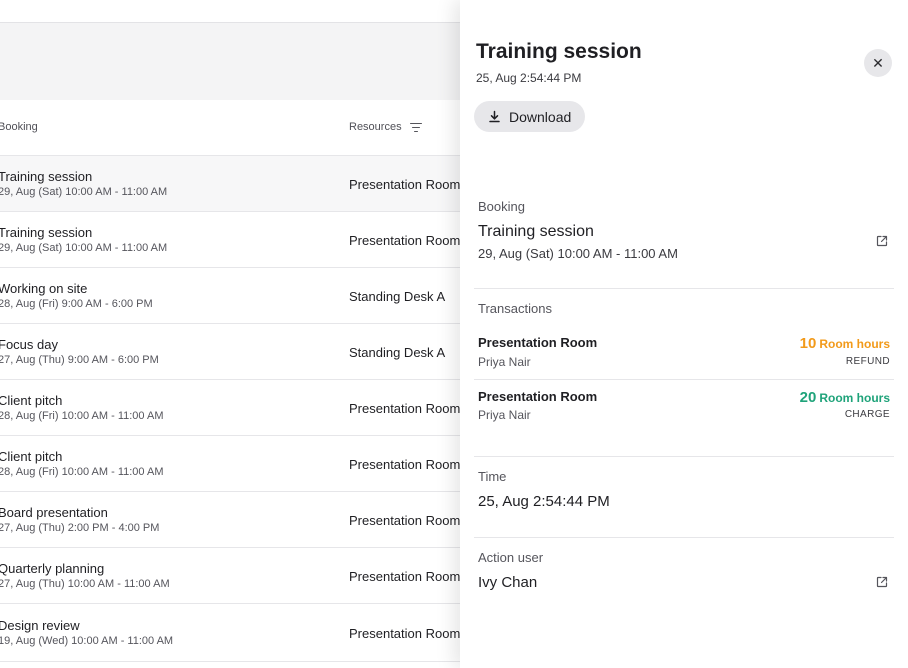  I want to click on transactions-section-label: Transactions, so click(515, 308).